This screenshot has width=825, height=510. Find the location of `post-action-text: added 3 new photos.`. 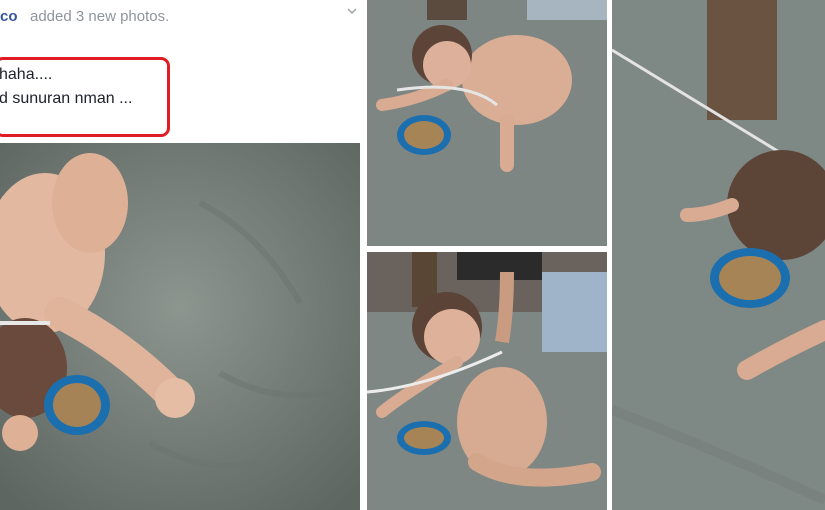

post-action-text: added 3 new photos. is located at coordinates (100, 16).